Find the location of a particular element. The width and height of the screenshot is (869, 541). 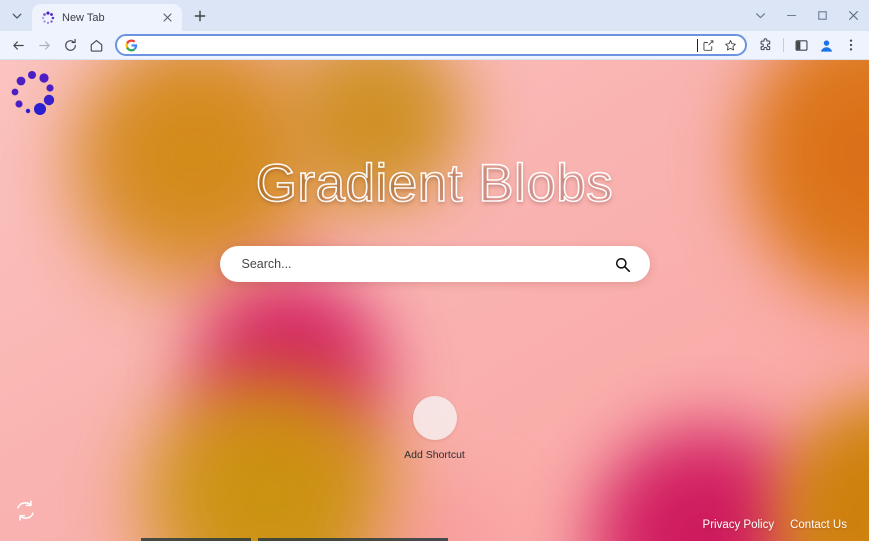

refresh-blobs-button is located at coordinates (25, 510).